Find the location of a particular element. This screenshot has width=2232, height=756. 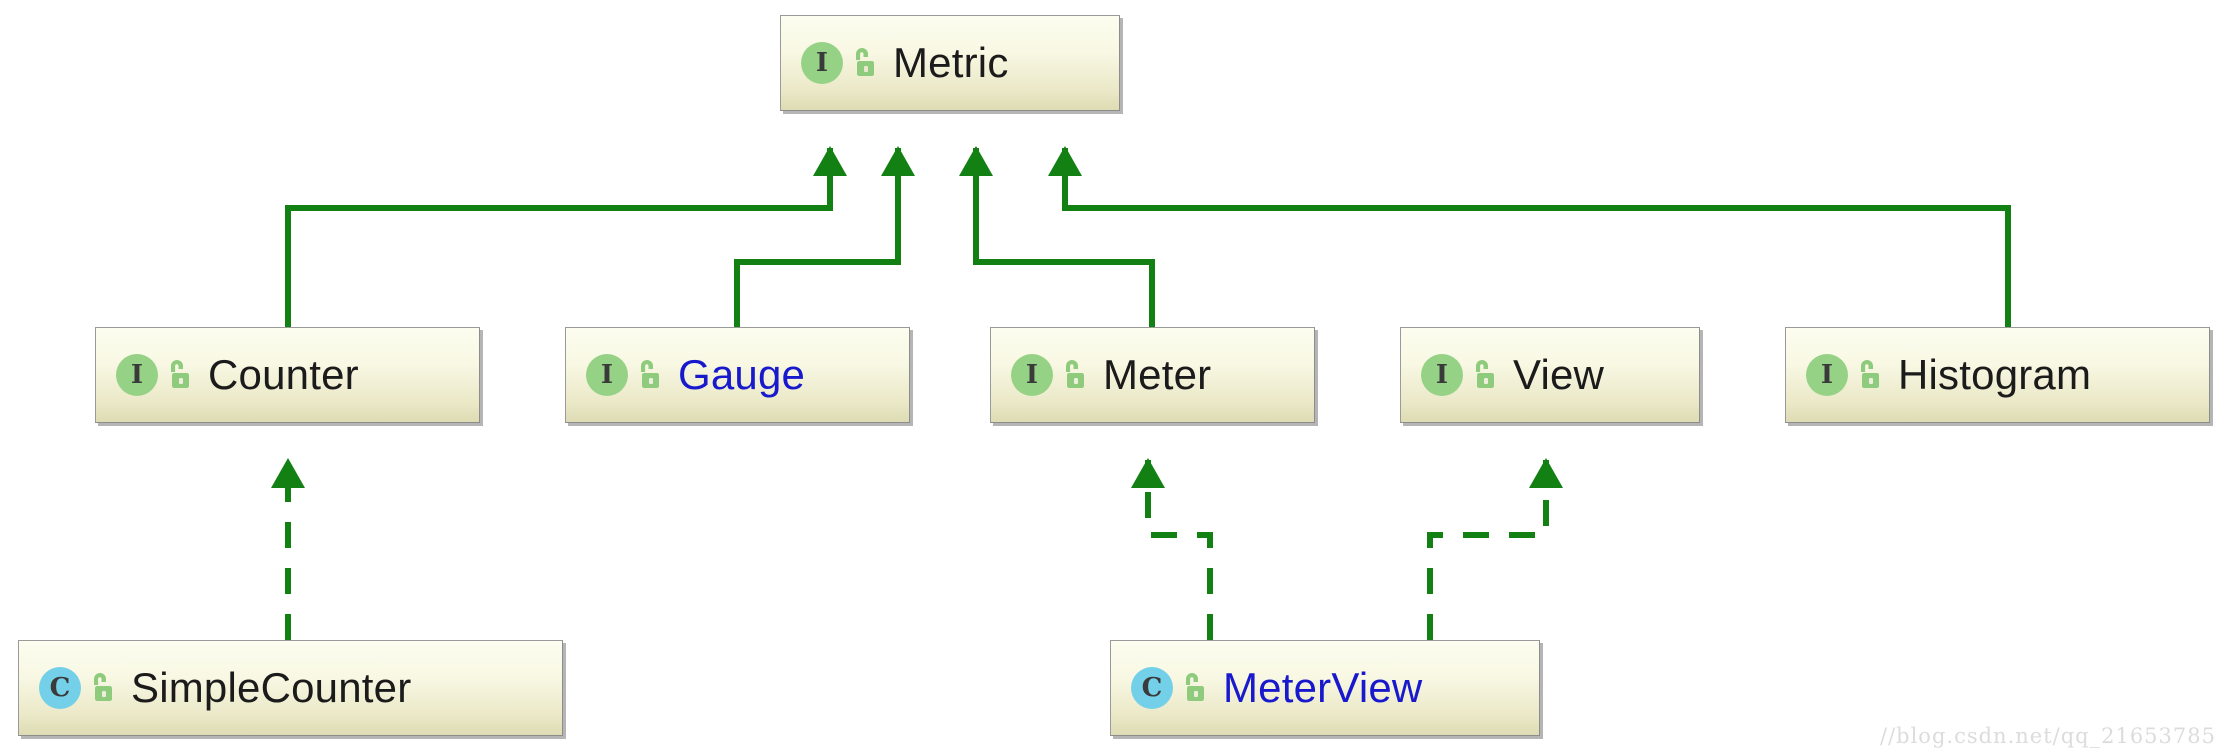

edge-gauge-to-metric is located at coordinates (824, 236).